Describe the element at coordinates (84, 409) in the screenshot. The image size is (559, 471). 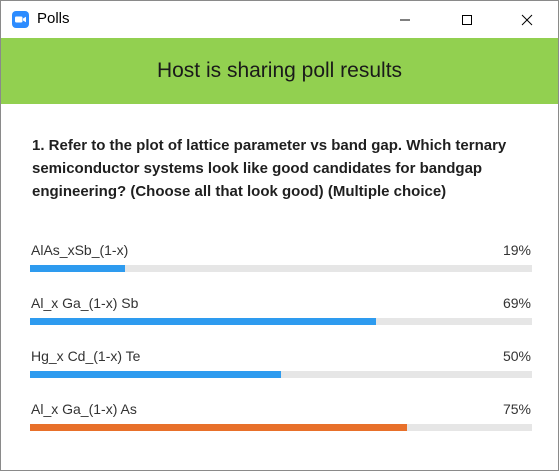
I see `option-label: Al_x Ga_(1-x) As` at that location.